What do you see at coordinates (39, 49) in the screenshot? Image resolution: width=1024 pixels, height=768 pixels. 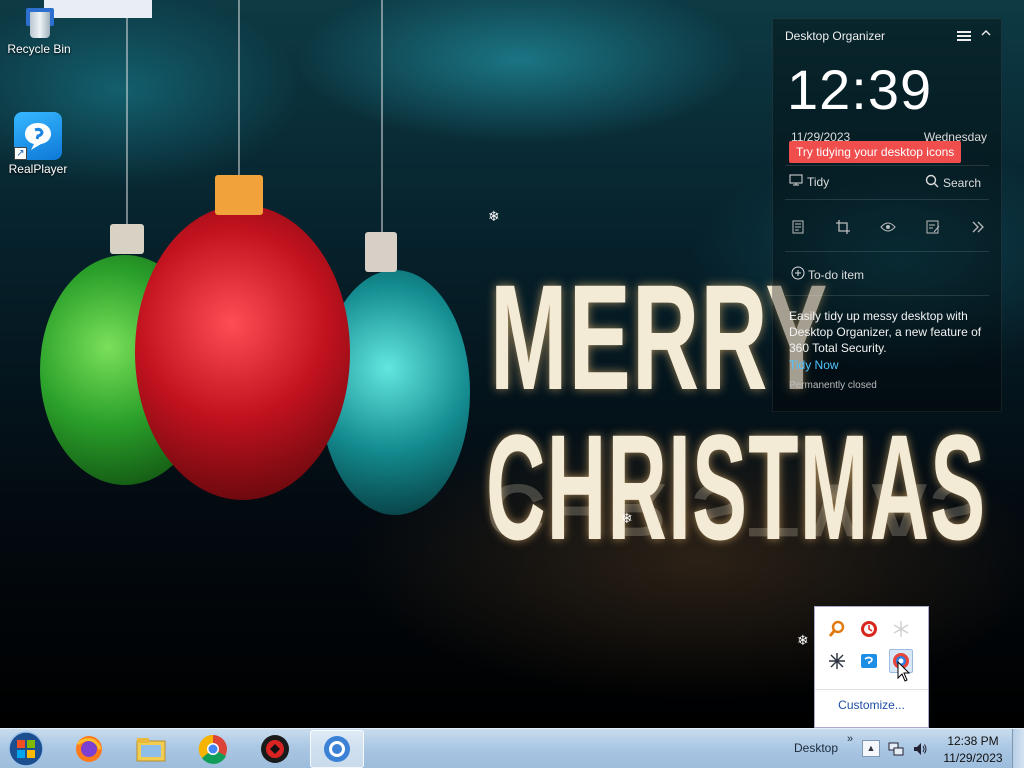 I see `desktop-icon-label: Recycle Bin` at bounding box center [39, 49].